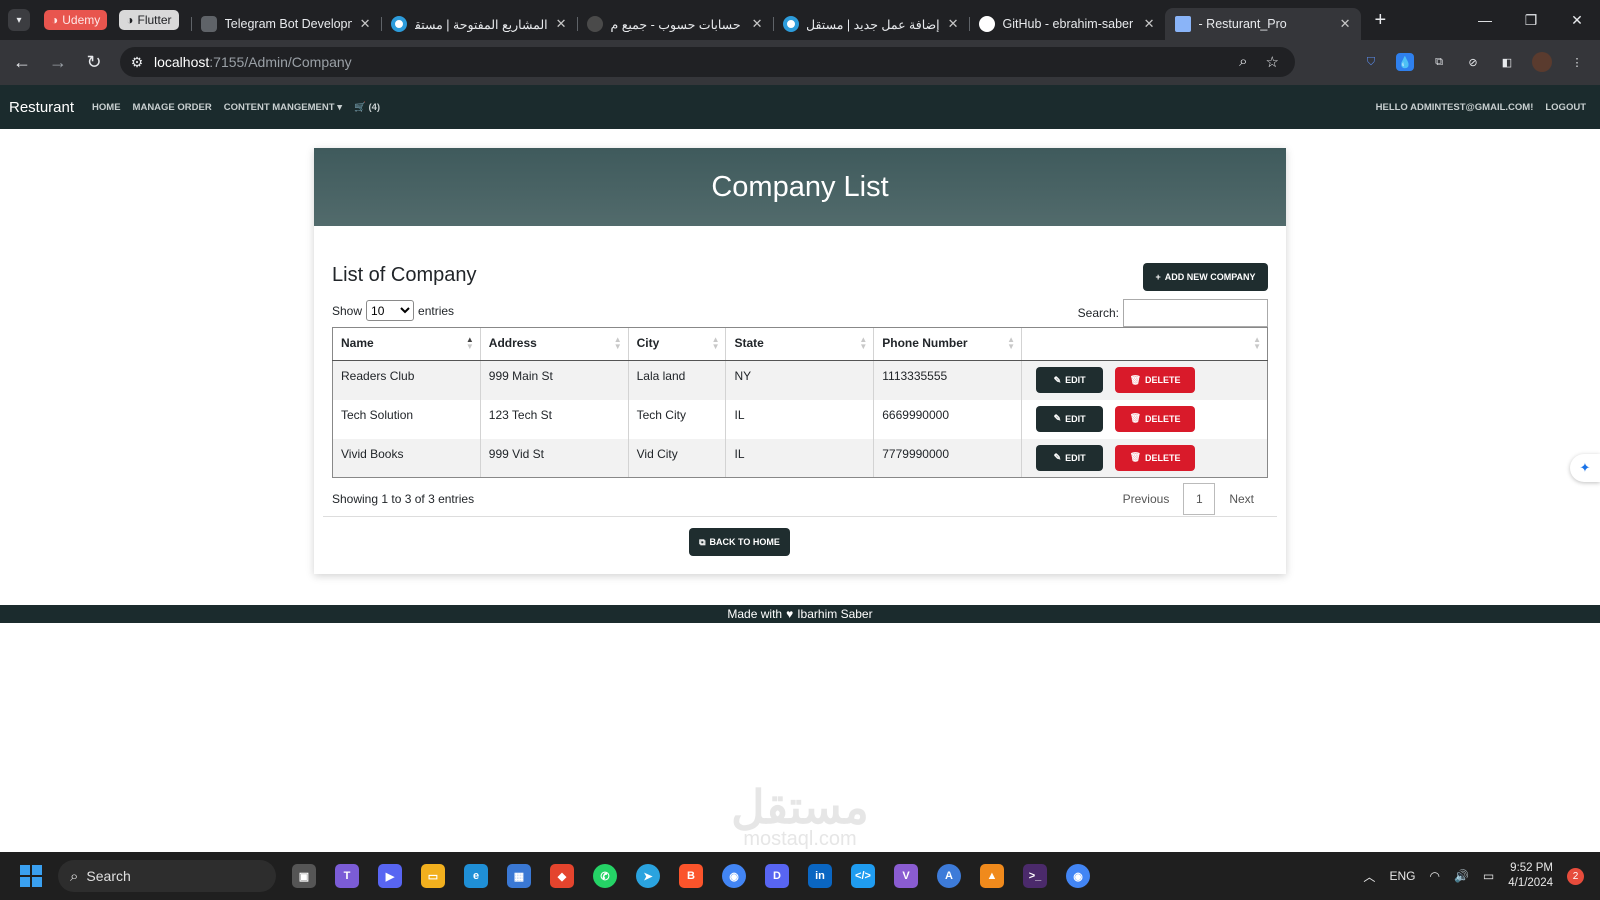 The width and height of the screenshot is (1600, 900). What do you see at coordinates (1146, 499) in the screenshot?
I see `pagination-previous: Previous` at bounding box center [1146, 499].